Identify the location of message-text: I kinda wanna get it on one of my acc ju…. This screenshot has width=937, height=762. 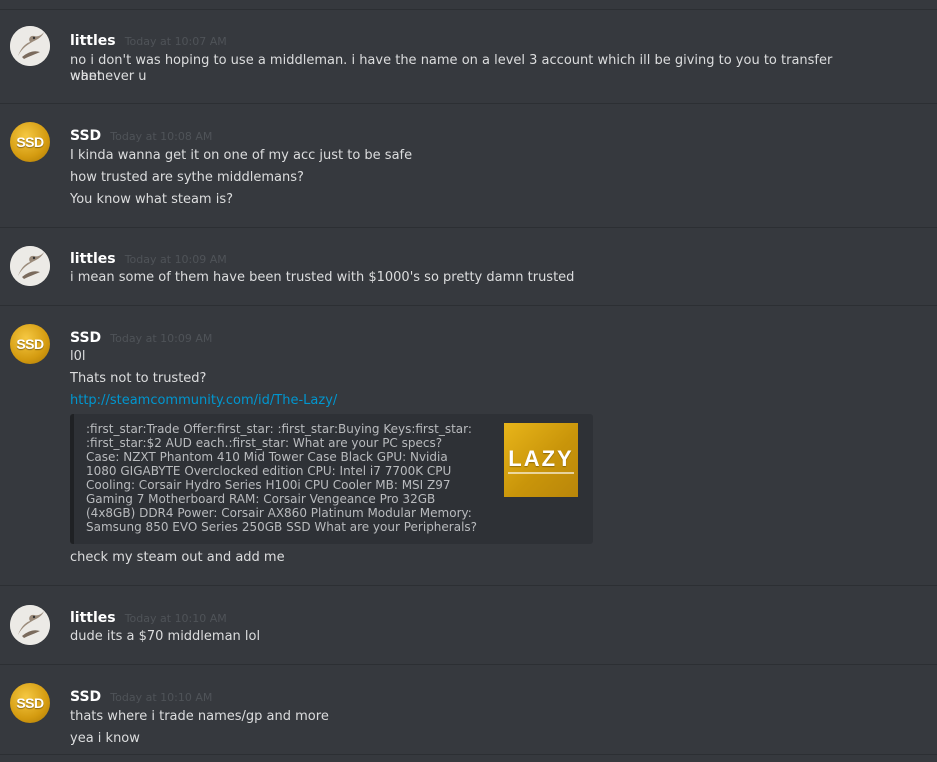
(241, 155).